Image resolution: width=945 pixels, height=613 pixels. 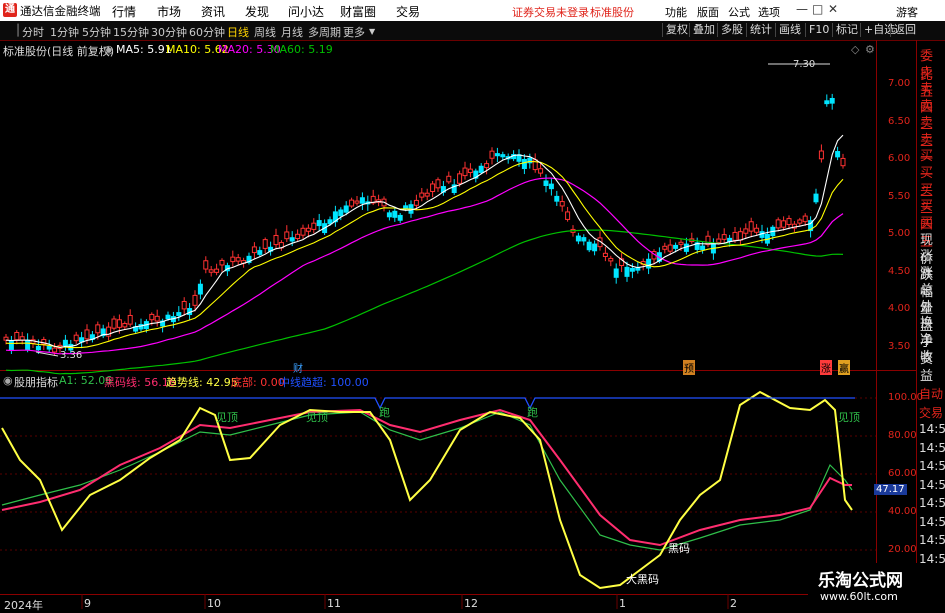 I want to click on minimize-button: —, so click(x=802, y=9).